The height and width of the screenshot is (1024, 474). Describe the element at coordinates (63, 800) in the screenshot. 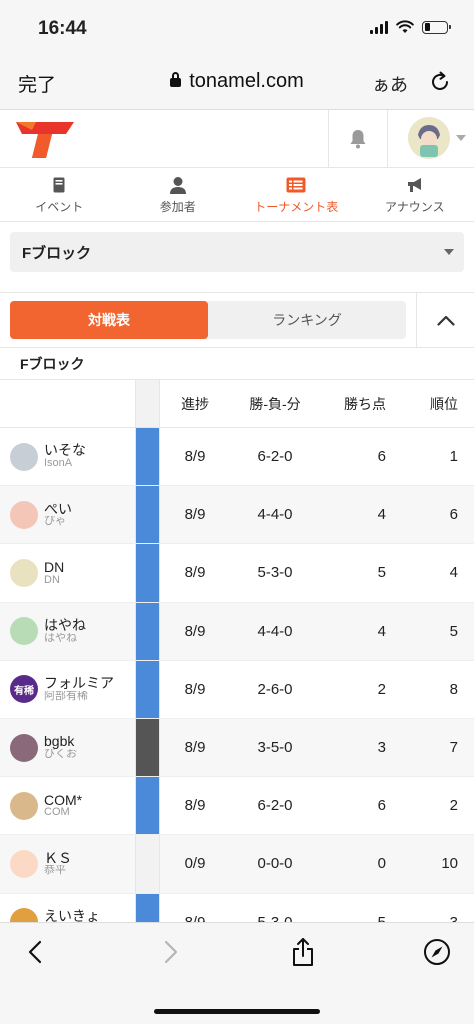

I see `player-name: COM*` at that location.